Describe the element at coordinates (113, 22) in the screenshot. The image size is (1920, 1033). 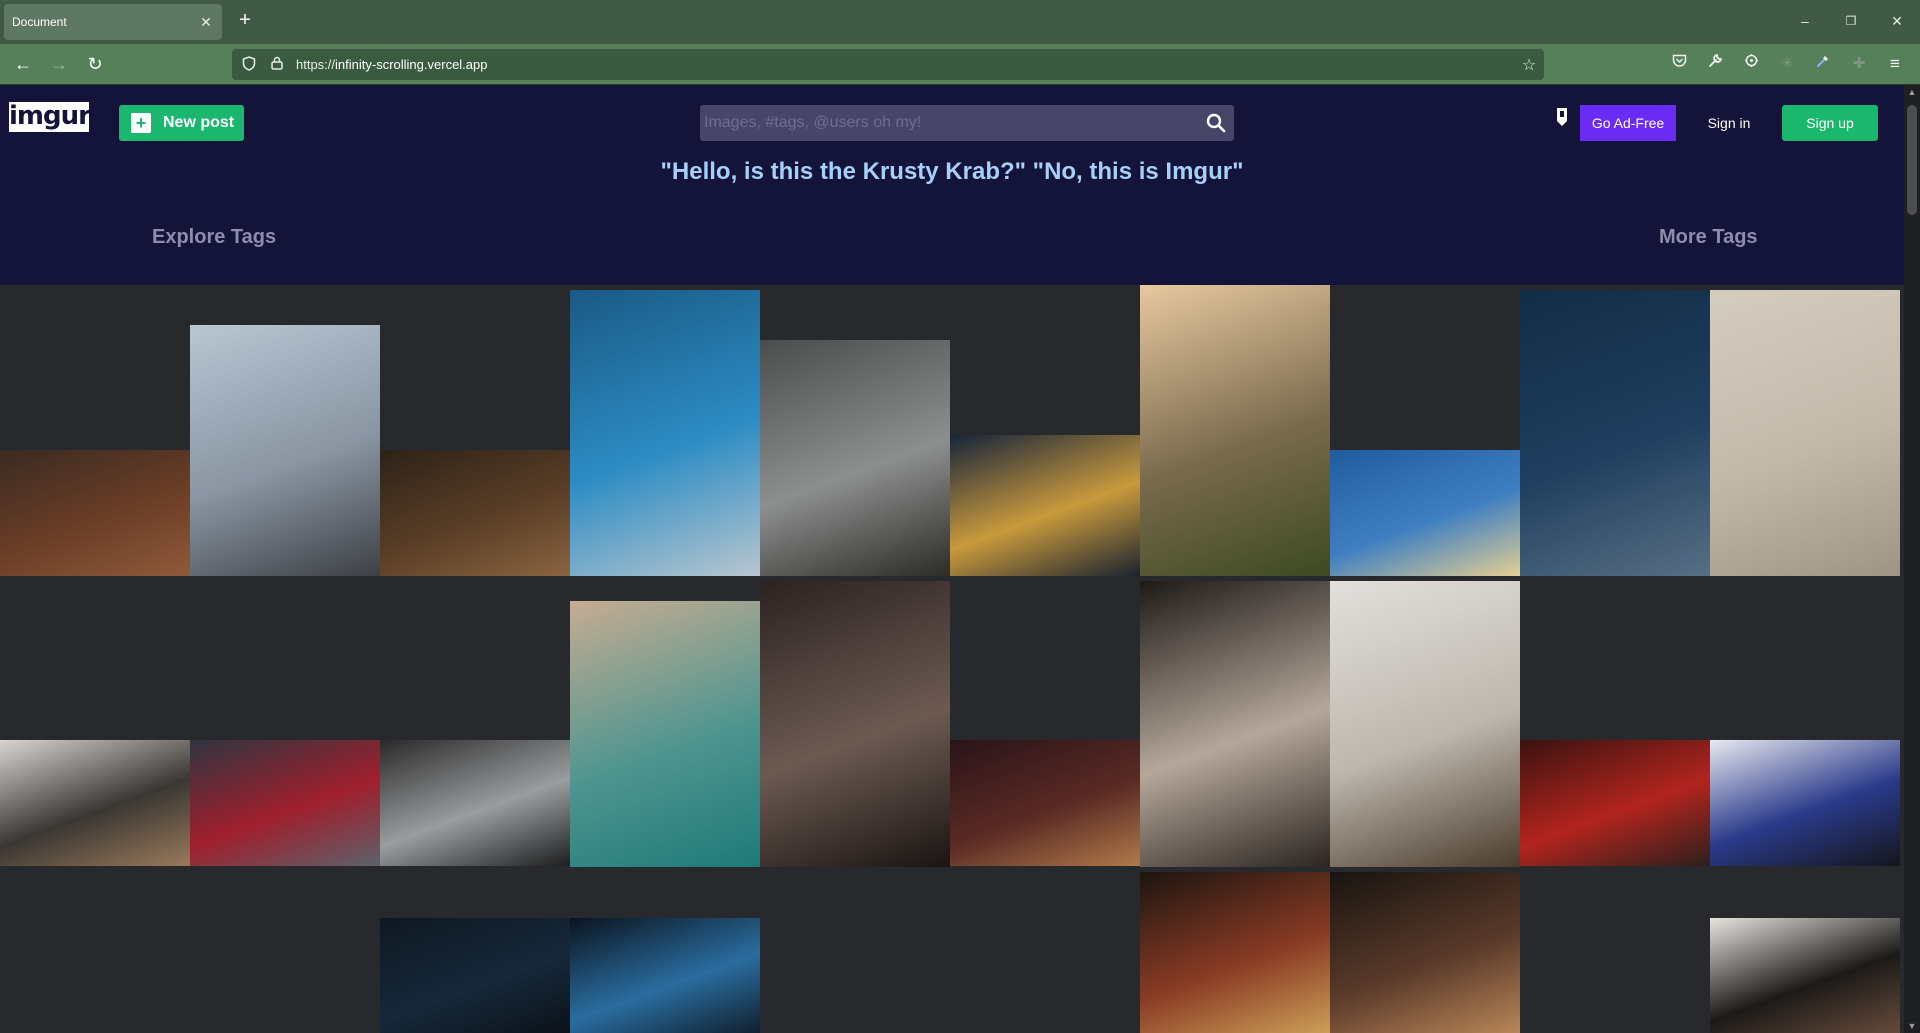
I see `browser-tab: Document ✕` at that location.